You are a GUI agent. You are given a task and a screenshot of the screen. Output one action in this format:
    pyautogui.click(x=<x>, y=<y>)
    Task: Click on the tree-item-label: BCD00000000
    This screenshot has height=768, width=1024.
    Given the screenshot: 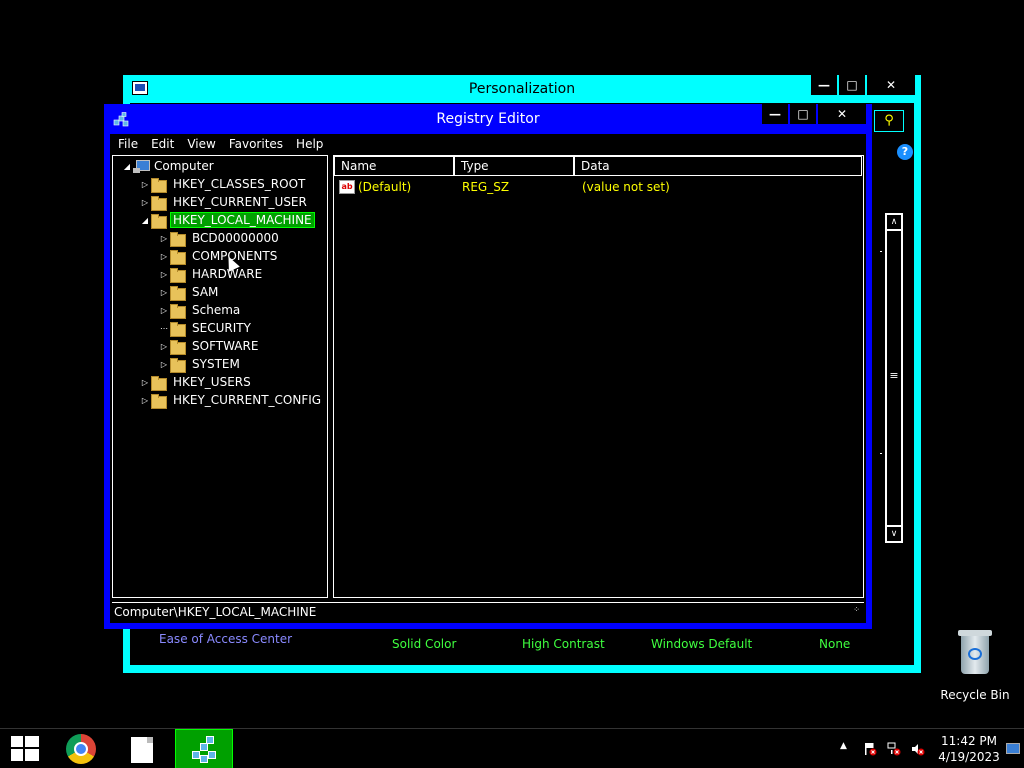 What is the action you would take?
    pyautogui.click(x=235, y=238)
    